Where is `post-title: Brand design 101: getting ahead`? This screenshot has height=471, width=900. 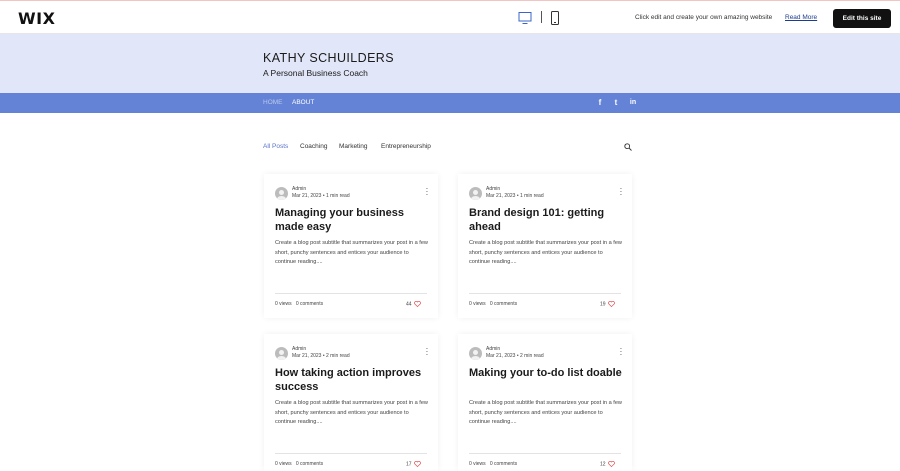 post-title: Brand design 101: getting ahead is located at coordinates (547, 220).